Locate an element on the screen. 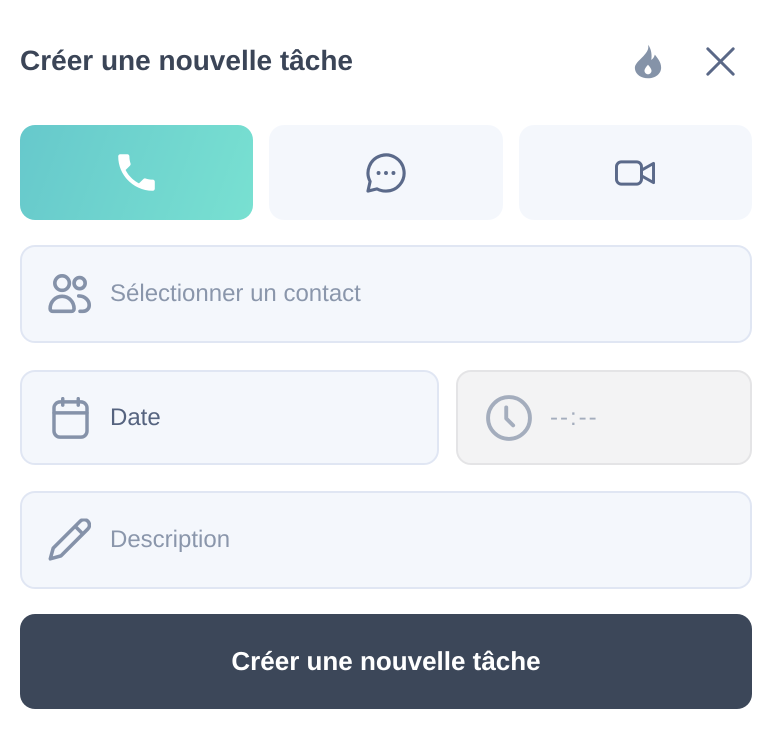 The width and height of the screenshot is (774, 732). calendar-icon is located at coordinates (70, 417).